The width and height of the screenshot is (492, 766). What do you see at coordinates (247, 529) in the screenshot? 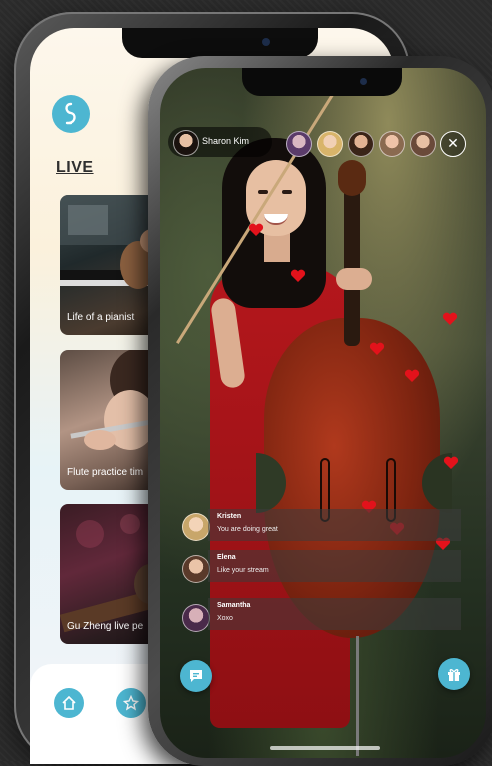
I see `comment-text: You are doing great` at bounding box center [247, 529].